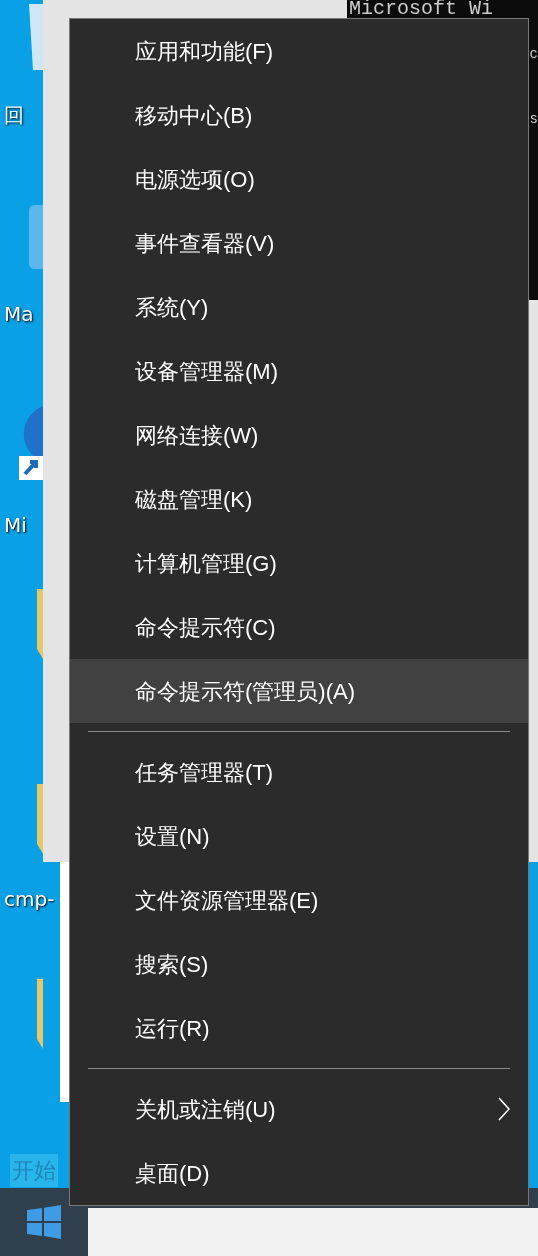 This screenshot has width=538, height=1256. I want to click on menu-item: 移动中心(B), so click(299, 115).